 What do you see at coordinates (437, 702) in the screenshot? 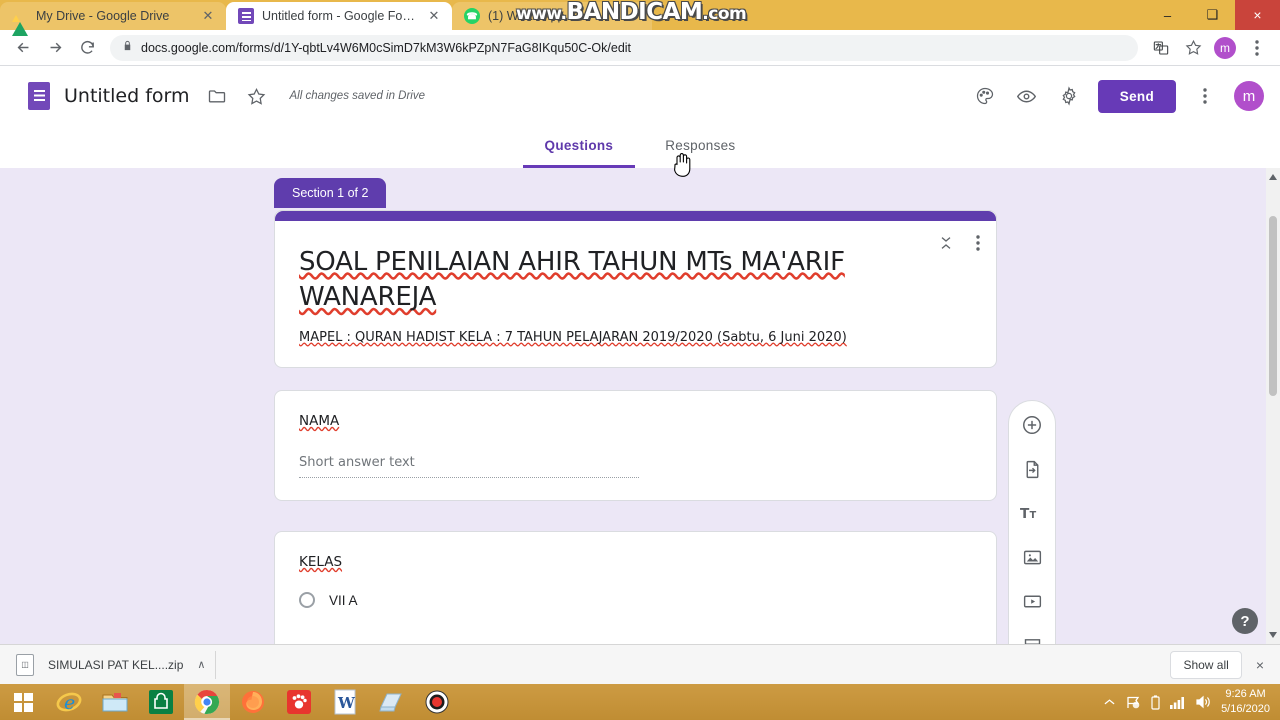
I see `bandicam-icon` at bounding box center [437, 702].